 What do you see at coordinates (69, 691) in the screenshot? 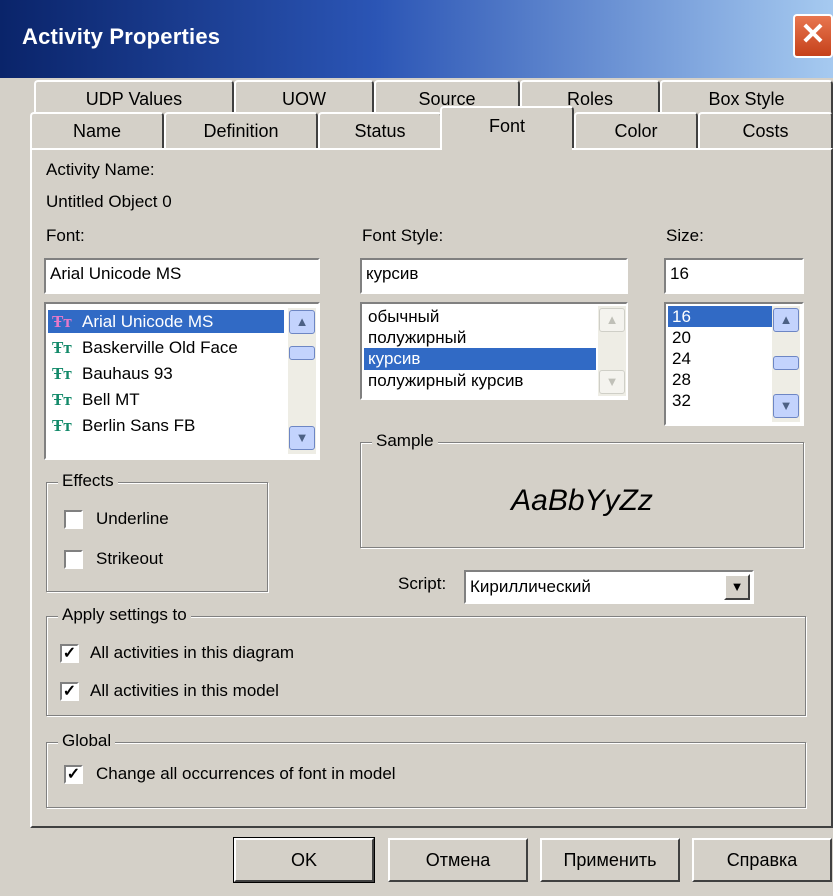
I see `apply-model-checkbox: ✓` at bounding box center [69, 691].